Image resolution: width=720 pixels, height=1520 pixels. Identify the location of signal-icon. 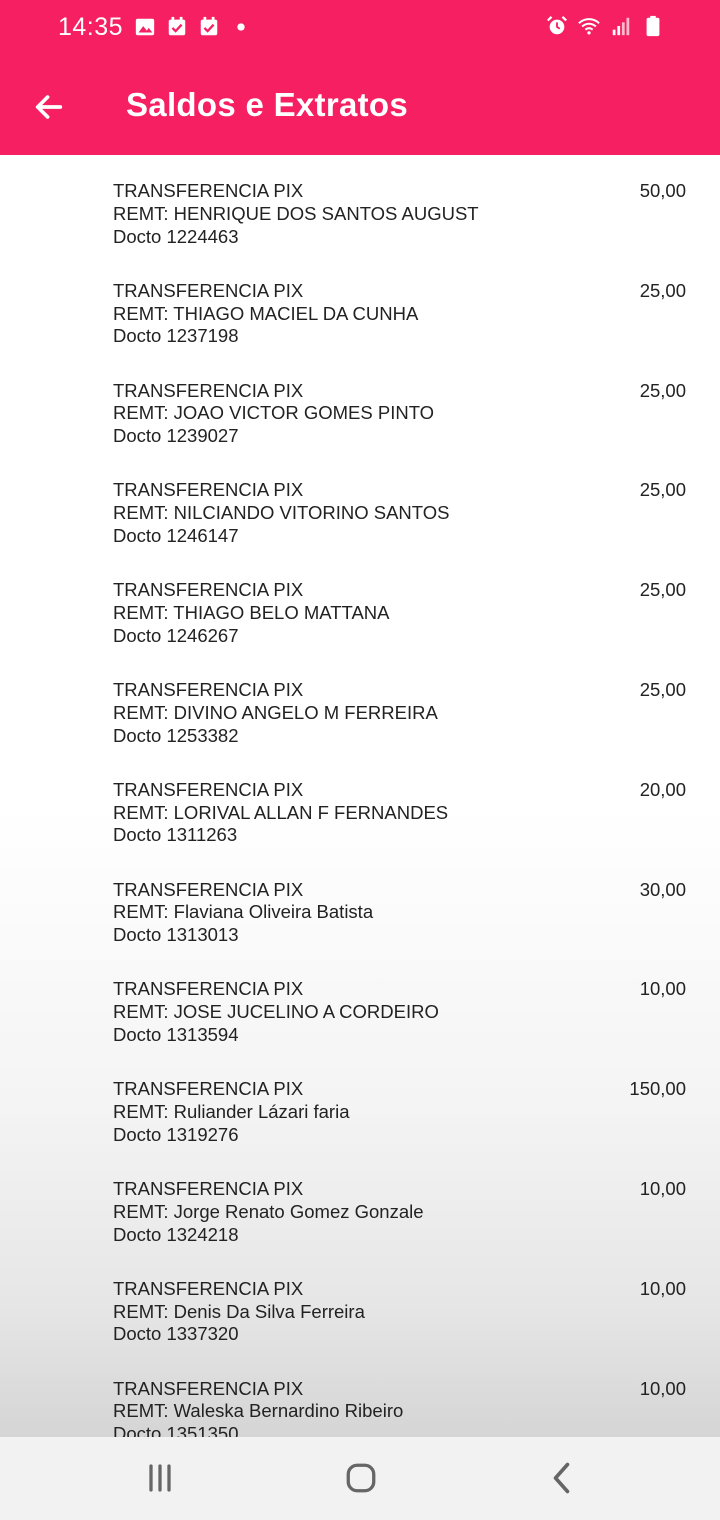
(621, 26).